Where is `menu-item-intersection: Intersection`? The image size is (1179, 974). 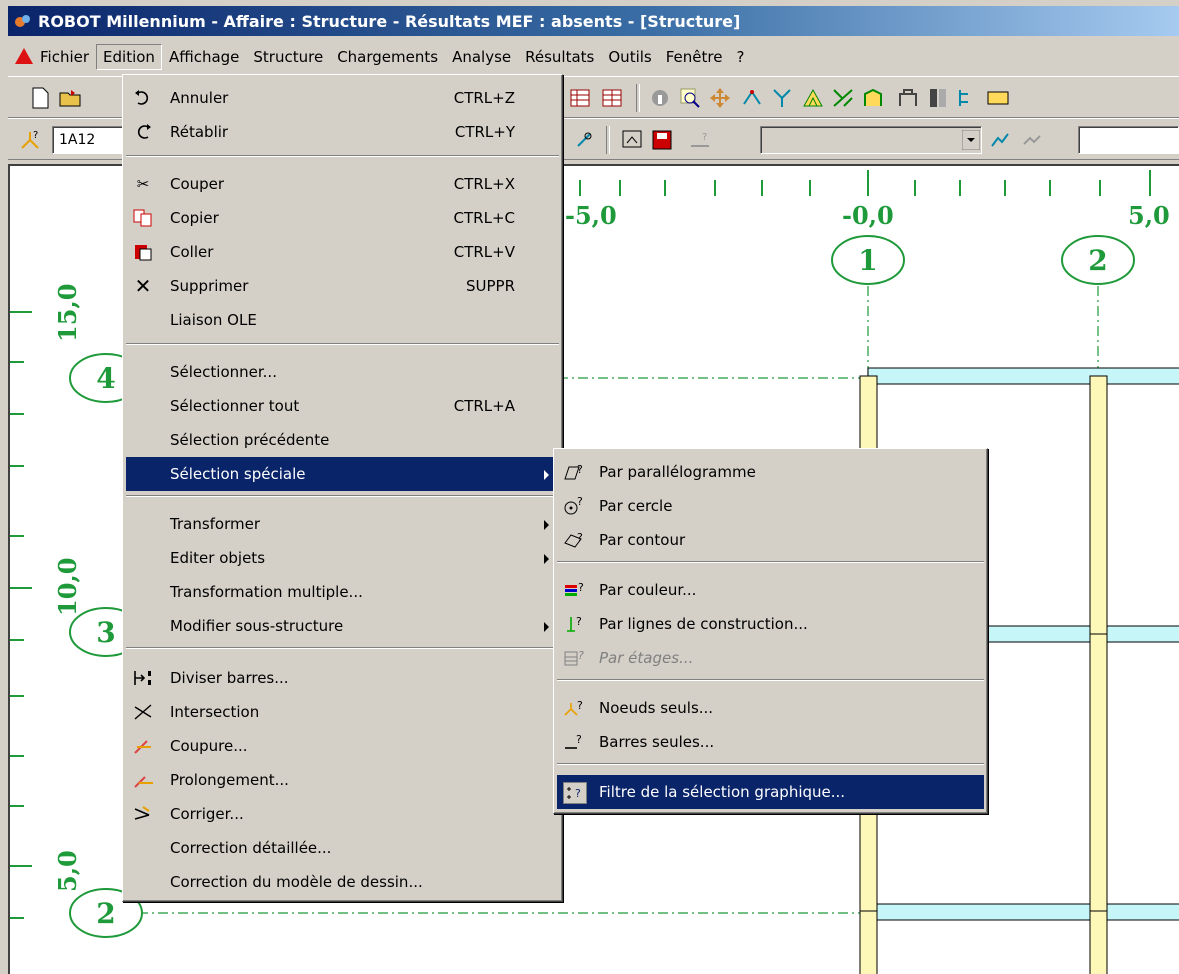
menu-item-intersection: Intersection is located at coordinates (342, 712).